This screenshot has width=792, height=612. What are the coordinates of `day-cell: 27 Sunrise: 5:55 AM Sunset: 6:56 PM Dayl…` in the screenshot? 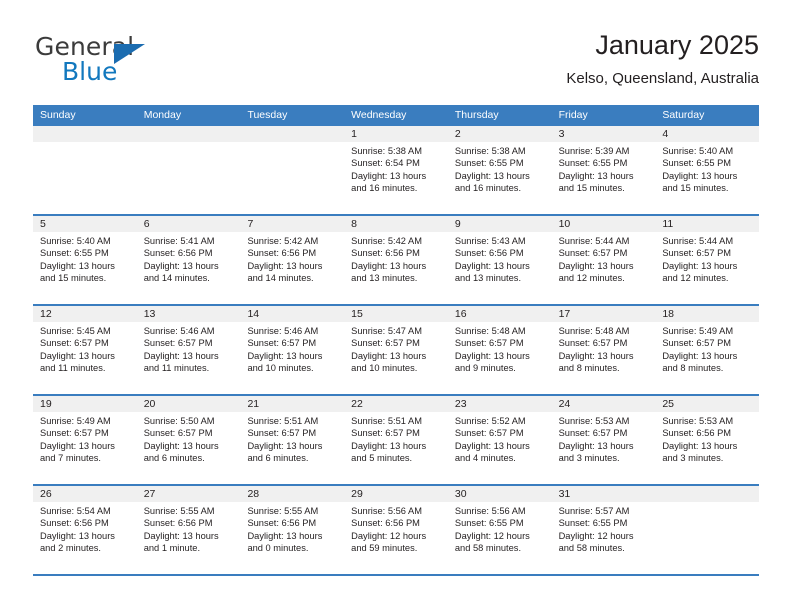 It's located at (188, 530).